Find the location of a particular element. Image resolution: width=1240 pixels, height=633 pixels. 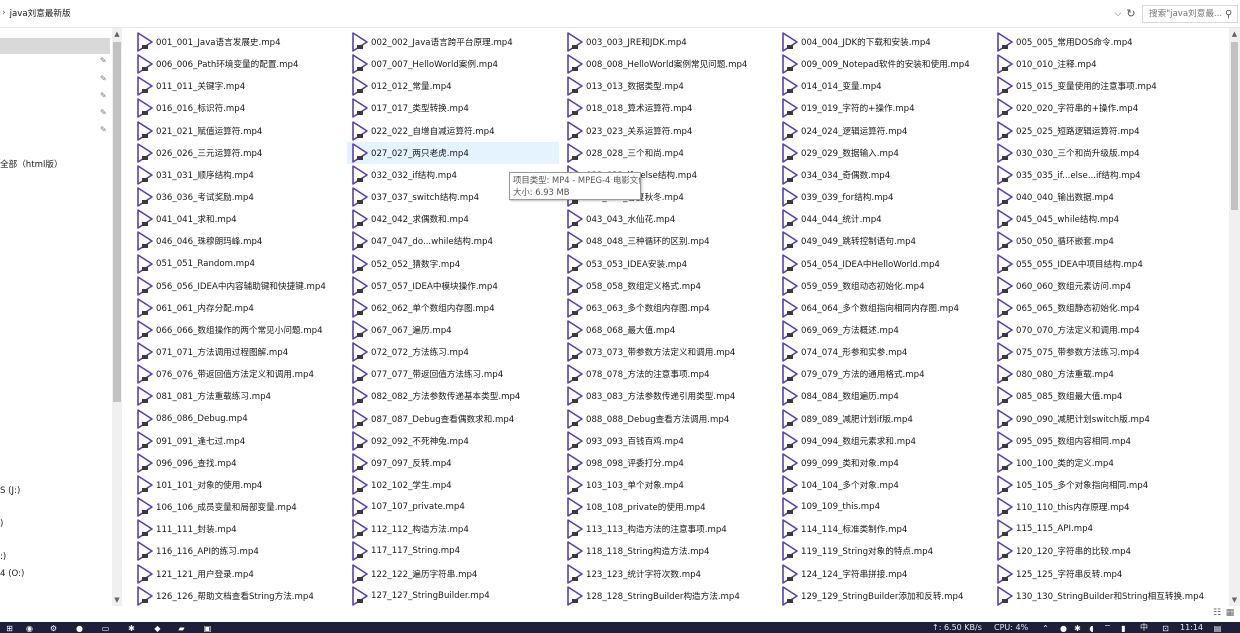

file-item: 042_042_求偶数和.mp4 is located at coordinates (453, 219).